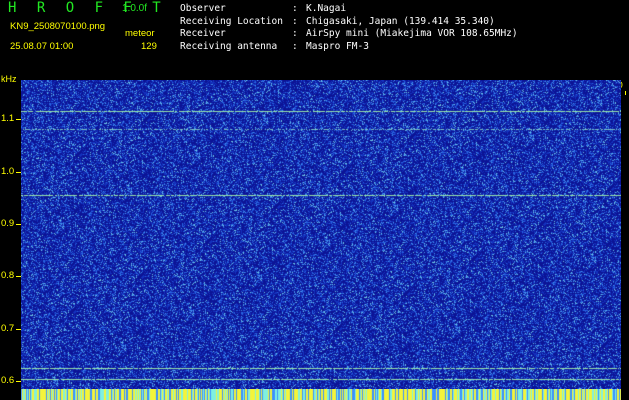  I want to click on info-row-observer: Observer: K.Nagai, so click(263, 8).